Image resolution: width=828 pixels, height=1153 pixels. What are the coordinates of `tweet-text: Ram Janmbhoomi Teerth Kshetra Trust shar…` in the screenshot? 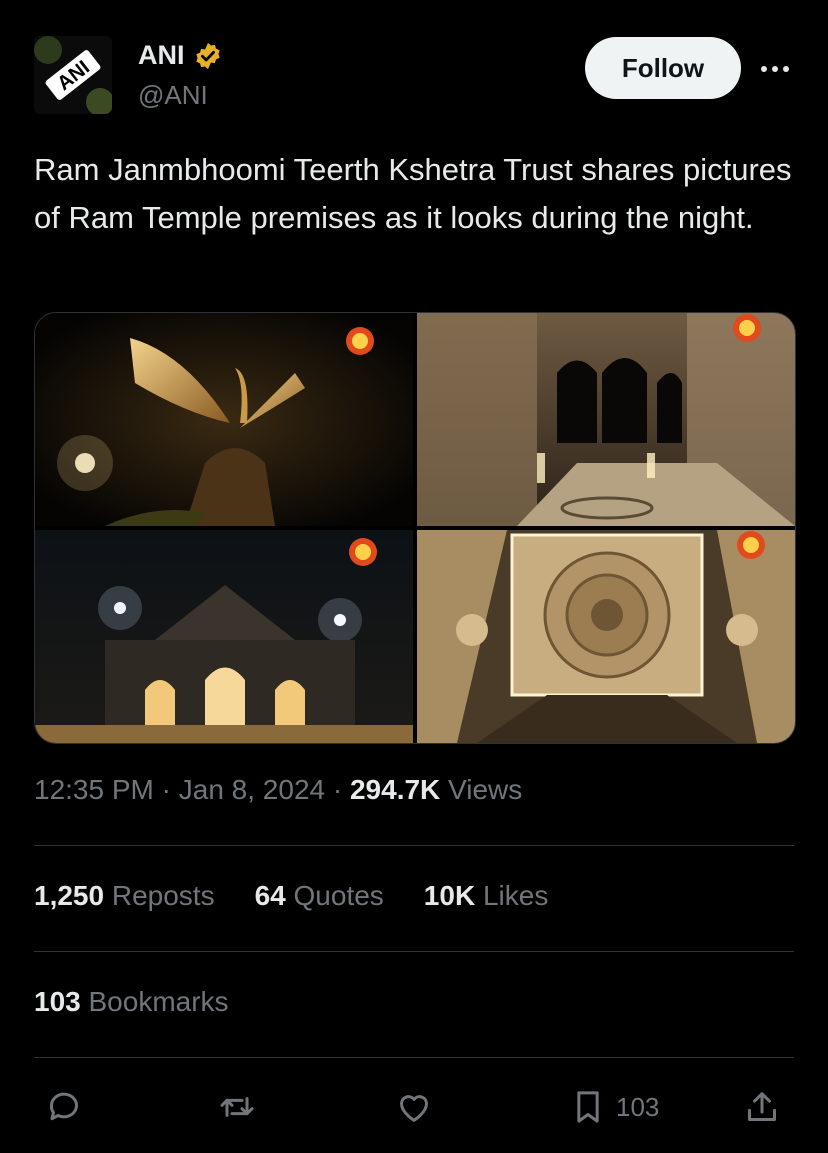 It's located at (413, 193).